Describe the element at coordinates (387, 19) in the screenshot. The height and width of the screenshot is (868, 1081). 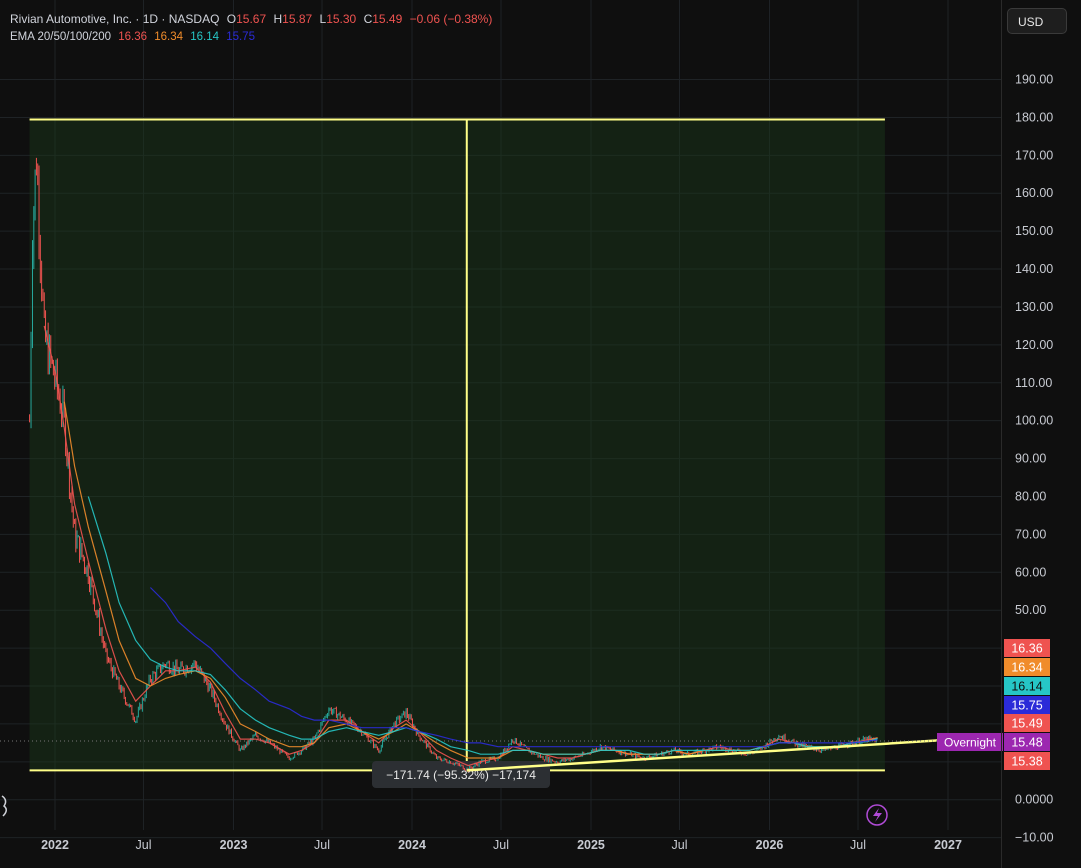
I see `close-value: 15.49` at that location.